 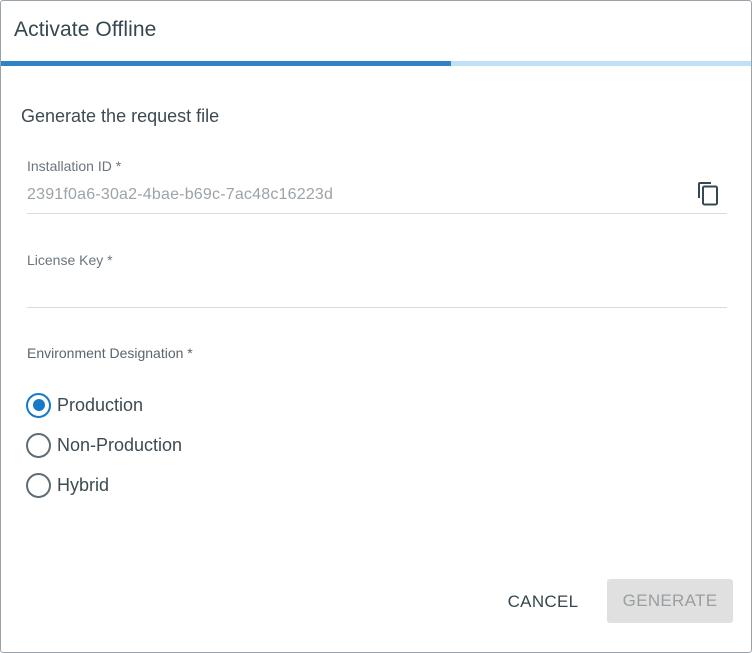 I want to click on dialog-header: Activate Offline, so click(x=376, y=31).